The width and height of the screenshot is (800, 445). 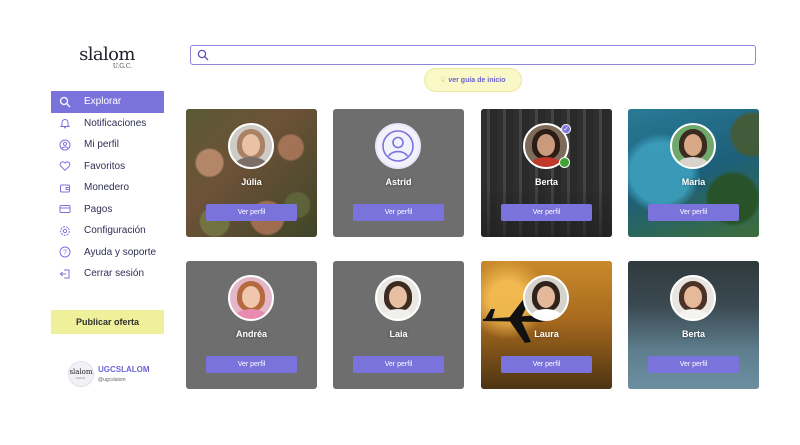 I want to click on sidebar-item-label: Monedero, so click(x=107, y=188).